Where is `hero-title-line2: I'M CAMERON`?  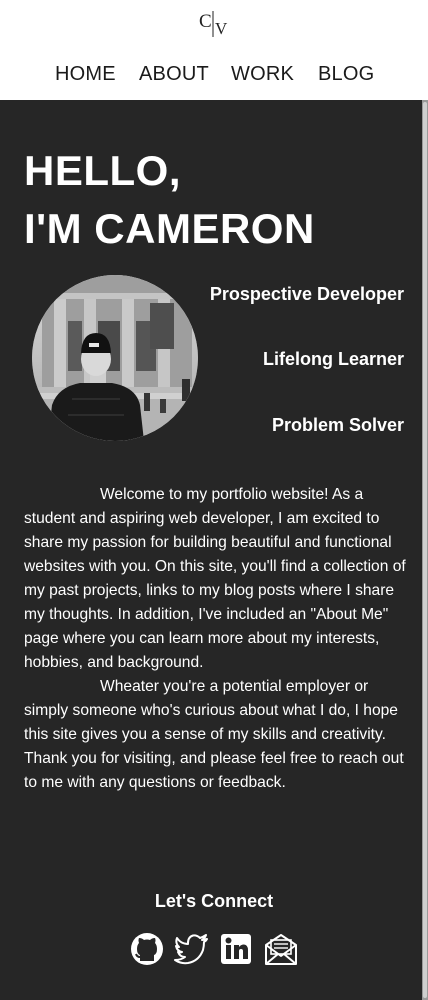
hero-title-line2: I'M CAMERON is located at coordinates (169, 228).